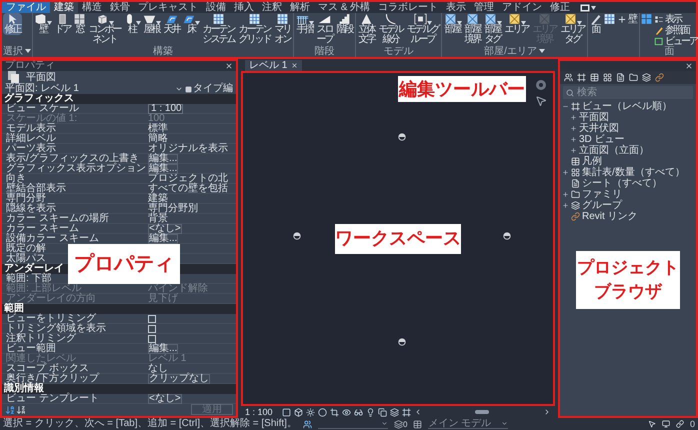 This screenshot has width=698, height=430. What do you see at coordinates (422, 29) in the screenshot?
I see `ribbon-button: モデルグループ` at bounding box center [422, 29].